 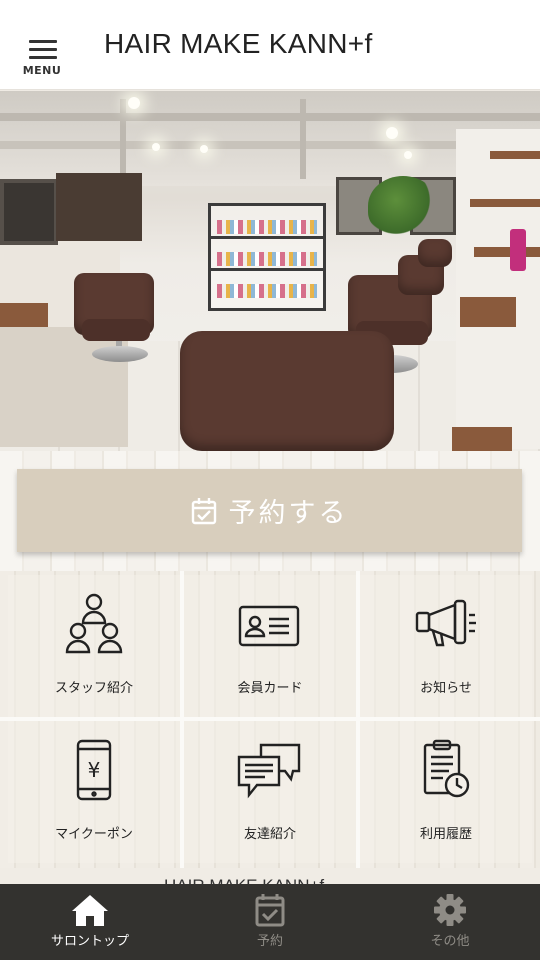 What do you see at coordinates (445, 834) in the screenshot?
I see `grid-item-label: 利用履歴` at bounding box center [445, 834].